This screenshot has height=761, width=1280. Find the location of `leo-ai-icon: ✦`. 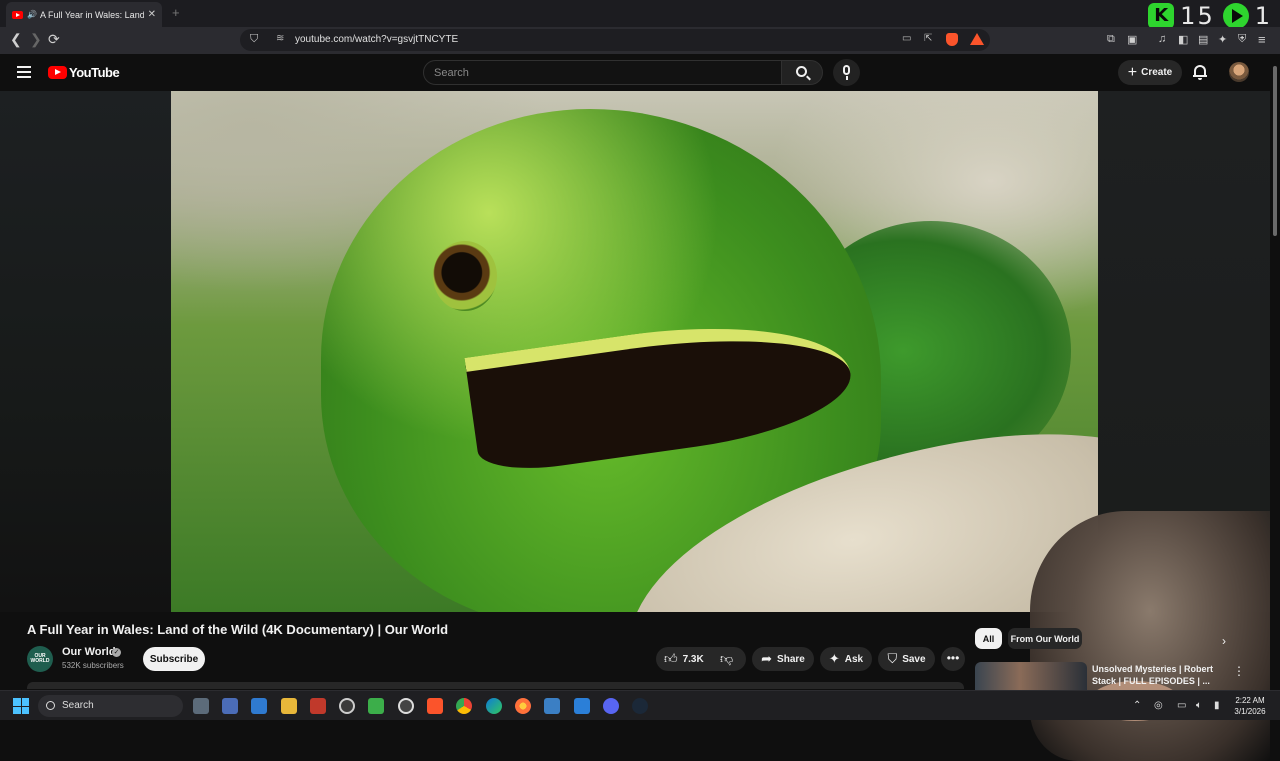

leo-ai-icon: ✦ is located at coordinates (1222, 39).